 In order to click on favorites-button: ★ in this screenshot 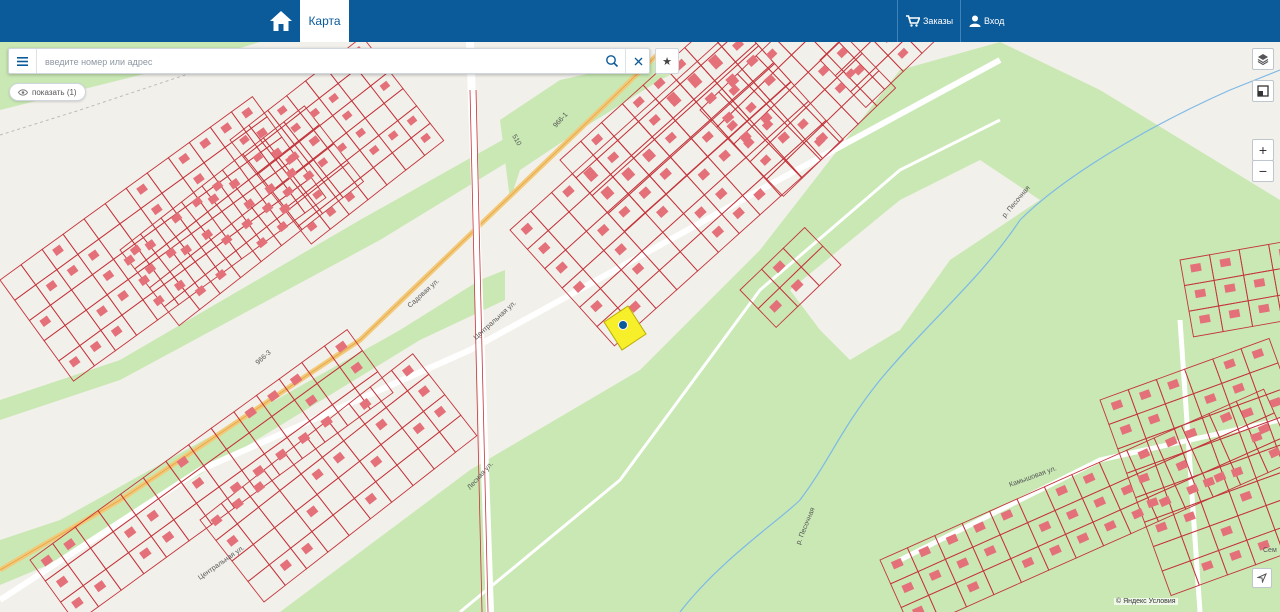, I will do `click(667, 61)`.